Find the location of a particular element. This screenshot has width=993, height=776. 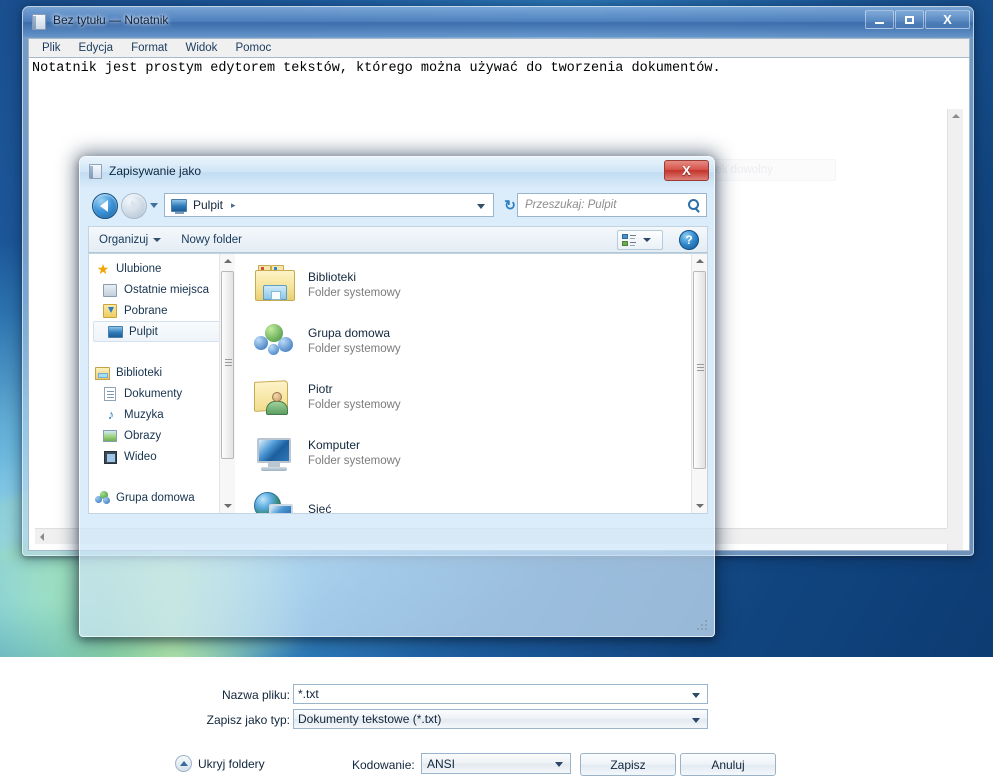

list-item: Biblioteki Folder systemowy is located at coordinates (473, 285).